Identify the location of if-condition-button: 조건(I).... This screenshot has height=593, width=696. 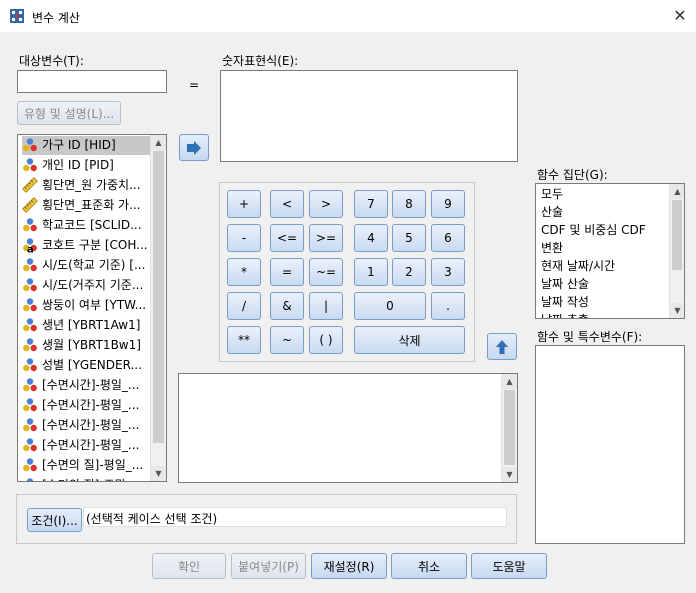
(54, 520).